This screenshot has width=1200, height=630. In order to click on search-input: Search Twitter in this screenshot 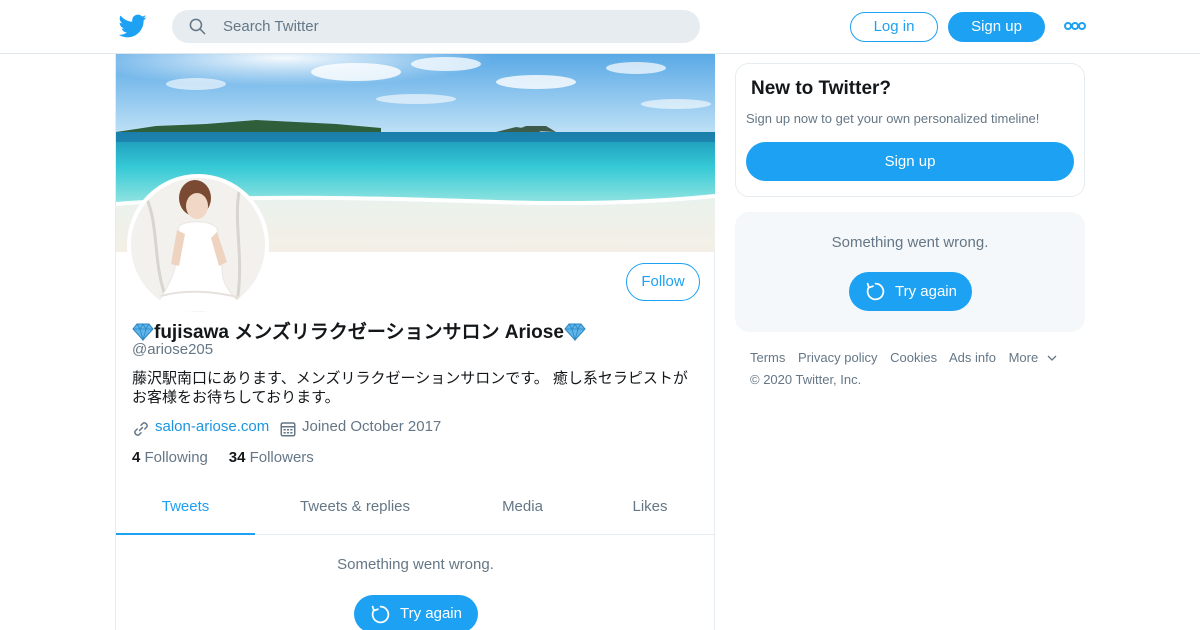, I will do `click(271, 26)`.